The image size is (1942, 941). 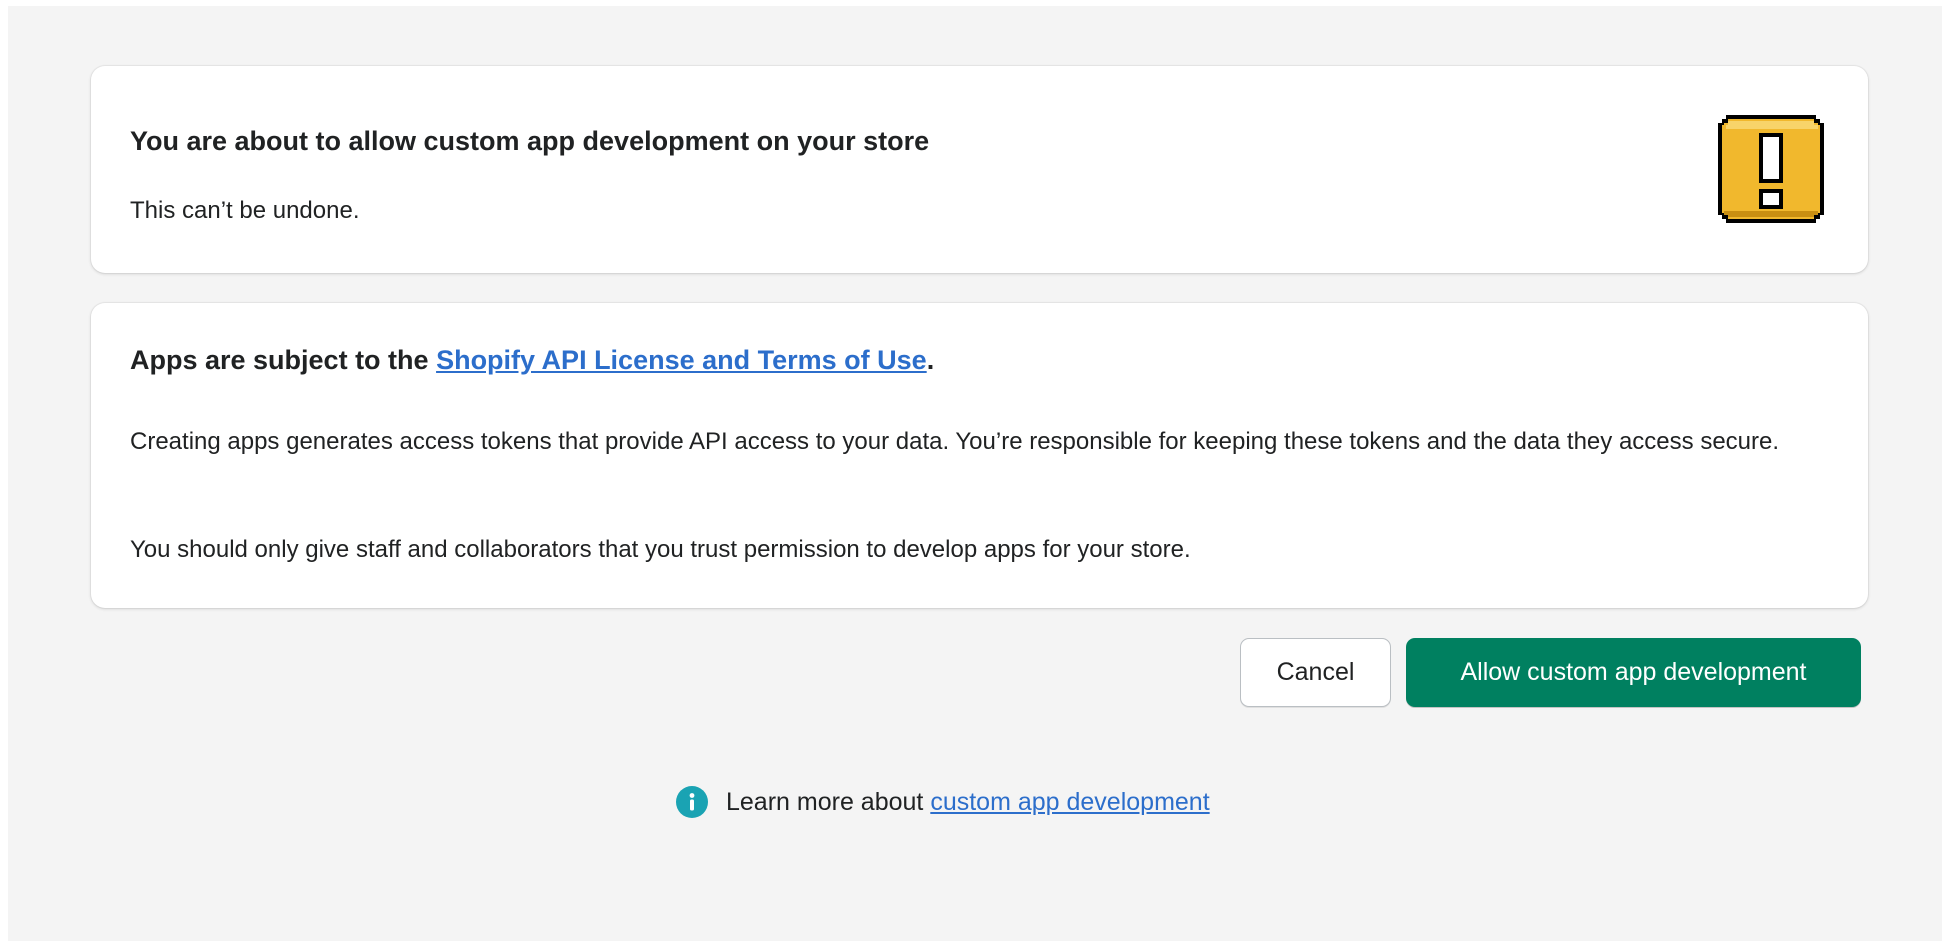 What do you see at coordinates (825, 801) in the screenshot?
I see `learn-more-text: Learn more about` at bounding box center [825, 801].